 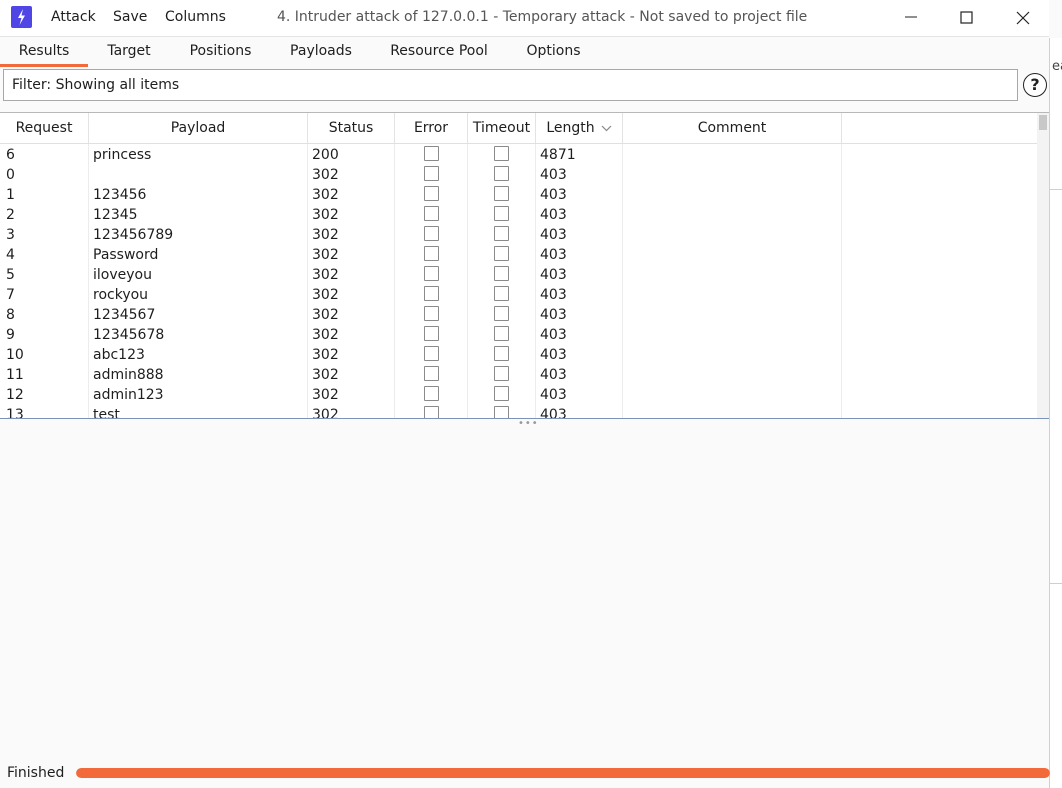 What do you see at coordinates (321, 52) in the screenshot?
I see `tab-payloads: Payloads` at bounding box center [321, 52].